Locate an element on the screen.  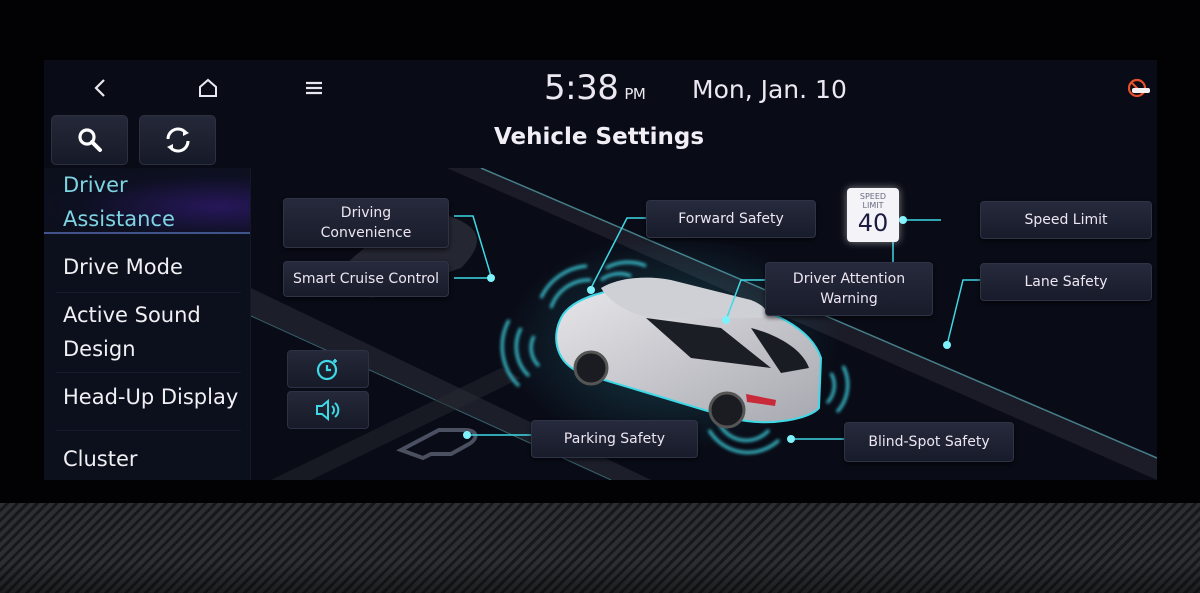
button-label-line2: Warning is located at coordinates (849, 299).